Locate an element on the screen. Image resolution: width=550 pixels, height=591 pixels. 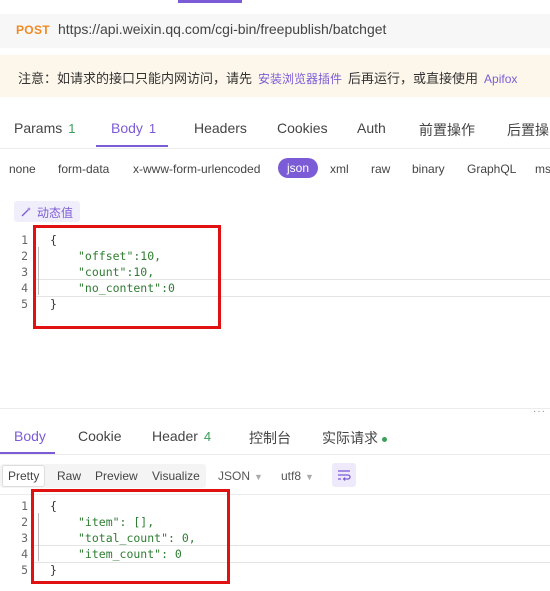
dynamic-value-button: 动态值 is located at coordinates (47, 211).